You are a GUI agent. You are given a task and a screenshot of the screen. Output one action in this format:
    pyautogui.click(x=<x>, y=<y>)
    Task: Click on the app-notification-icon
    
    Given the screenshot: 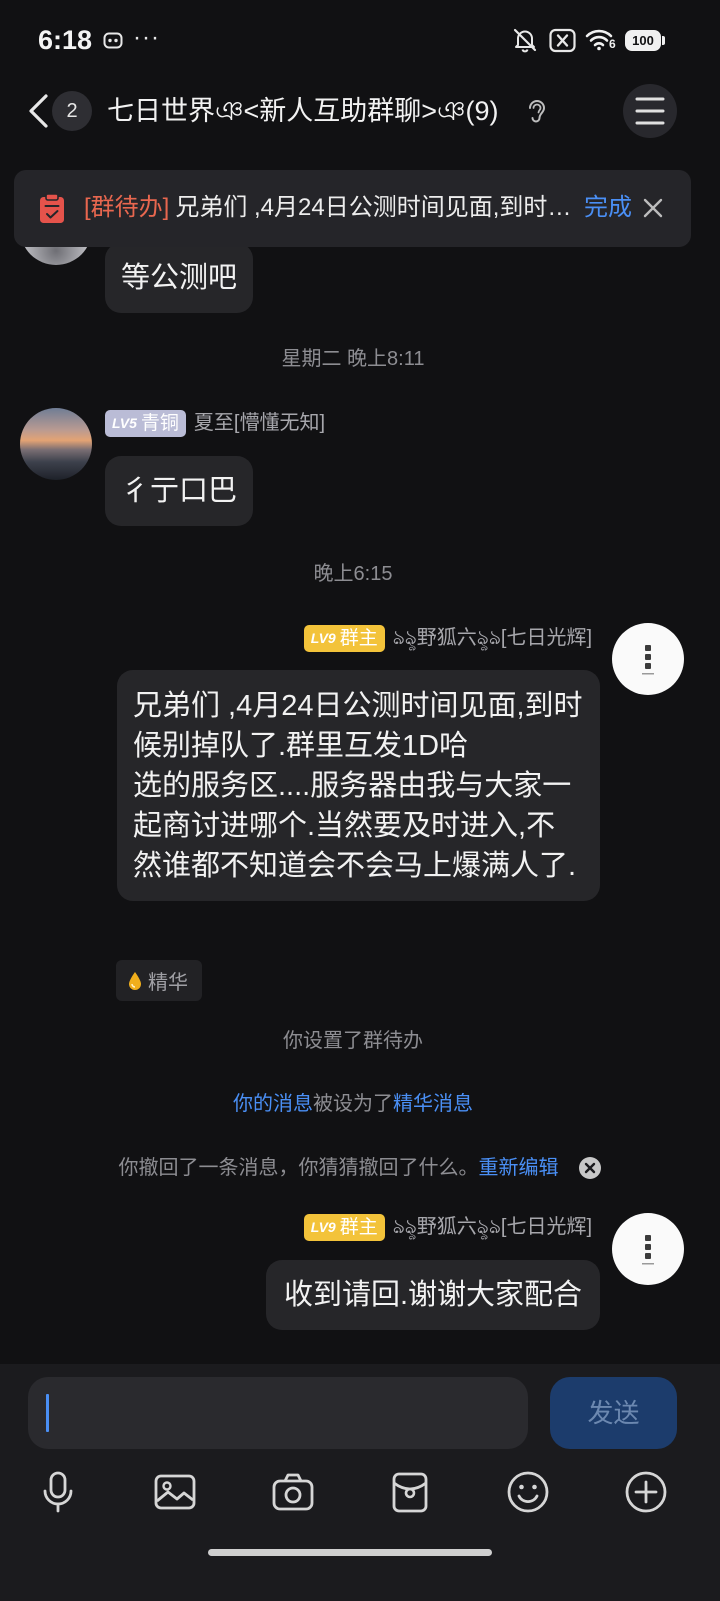 What is the action you would take?
    pyautogui.click(x=113, y=40)
    